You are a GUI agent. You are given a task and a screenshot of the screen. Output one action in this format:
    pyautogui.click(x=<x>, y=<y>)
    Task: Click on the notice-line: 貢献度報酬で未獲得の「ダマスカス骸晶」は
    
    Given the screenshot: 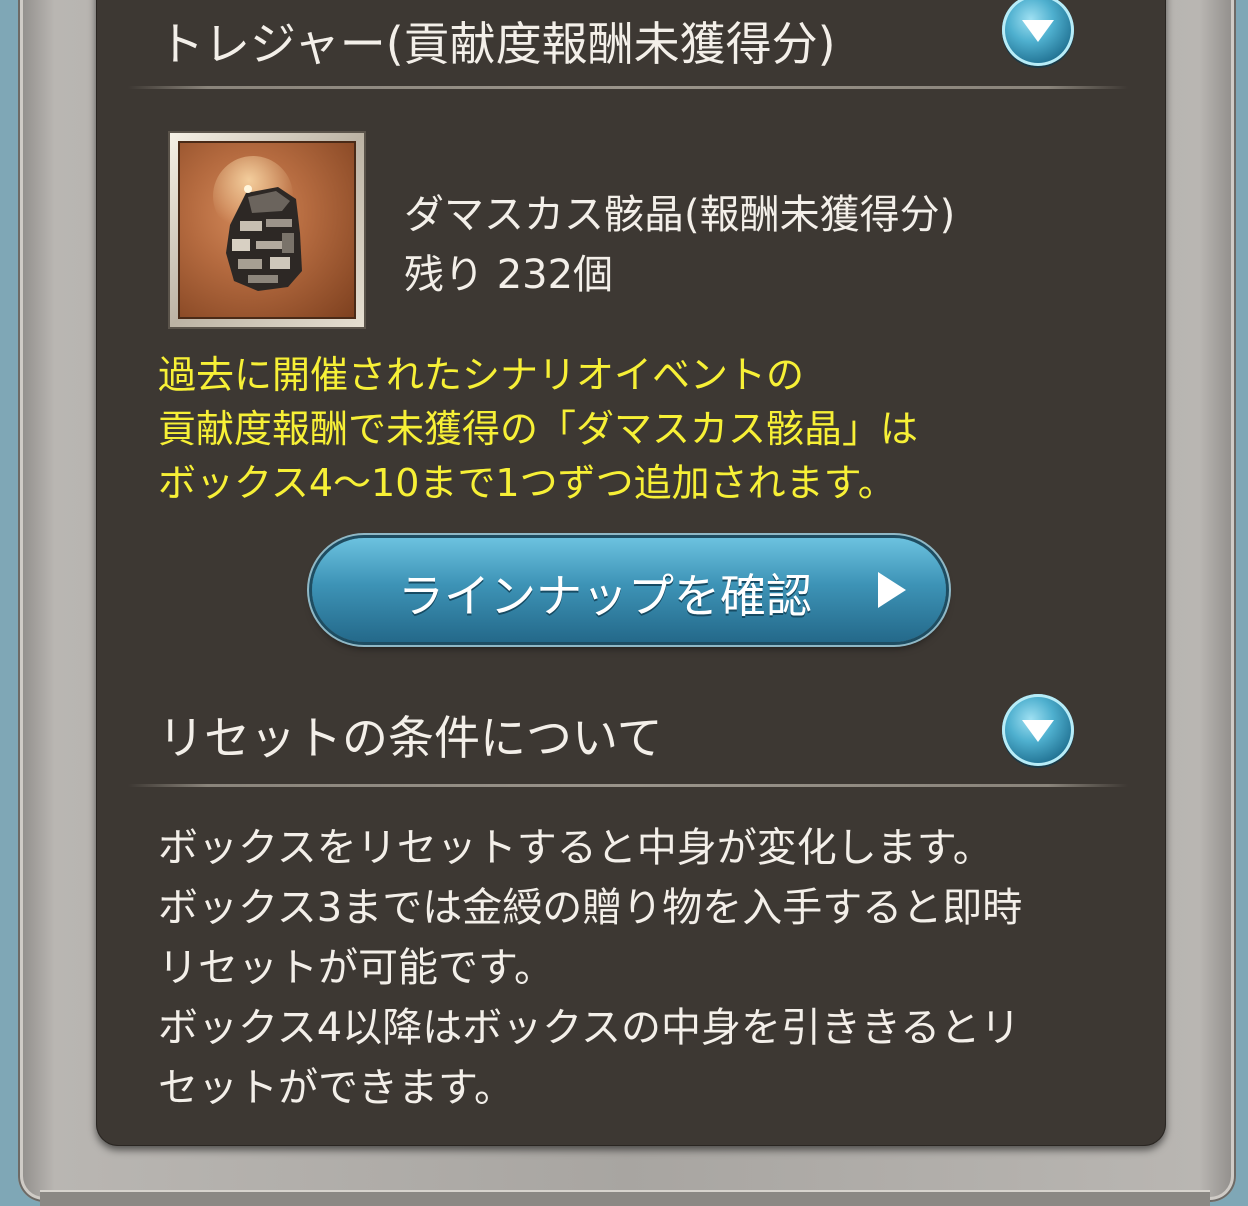 What is the action you would take?
    pyautogui.click(x=538, y=429)
    